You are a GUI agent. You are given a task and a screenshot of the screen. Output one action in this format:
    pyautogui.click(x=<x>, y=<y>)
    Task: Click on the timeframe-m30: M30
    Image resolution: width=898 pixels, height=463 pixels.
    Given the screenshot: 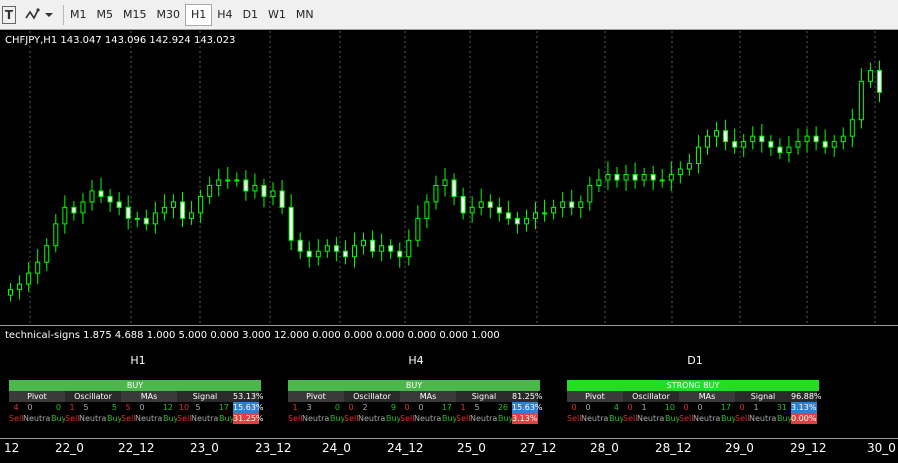 What is the action you would take?
    pyautogui.click(x=169, y=15)
    